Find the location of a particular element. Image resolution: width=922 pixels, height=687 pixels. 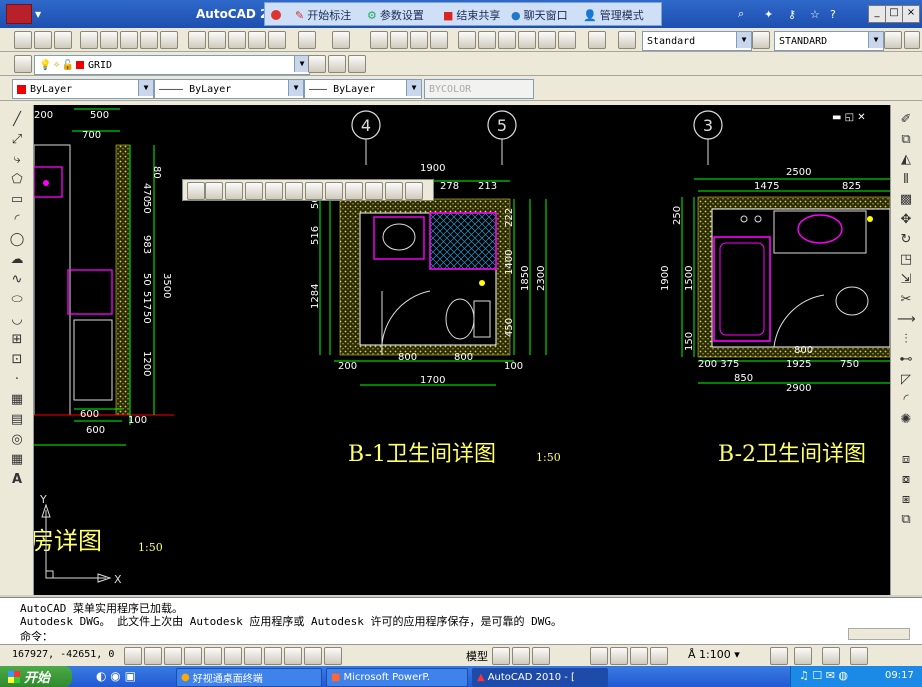

radius-icon is located at coordinates (274, 191).